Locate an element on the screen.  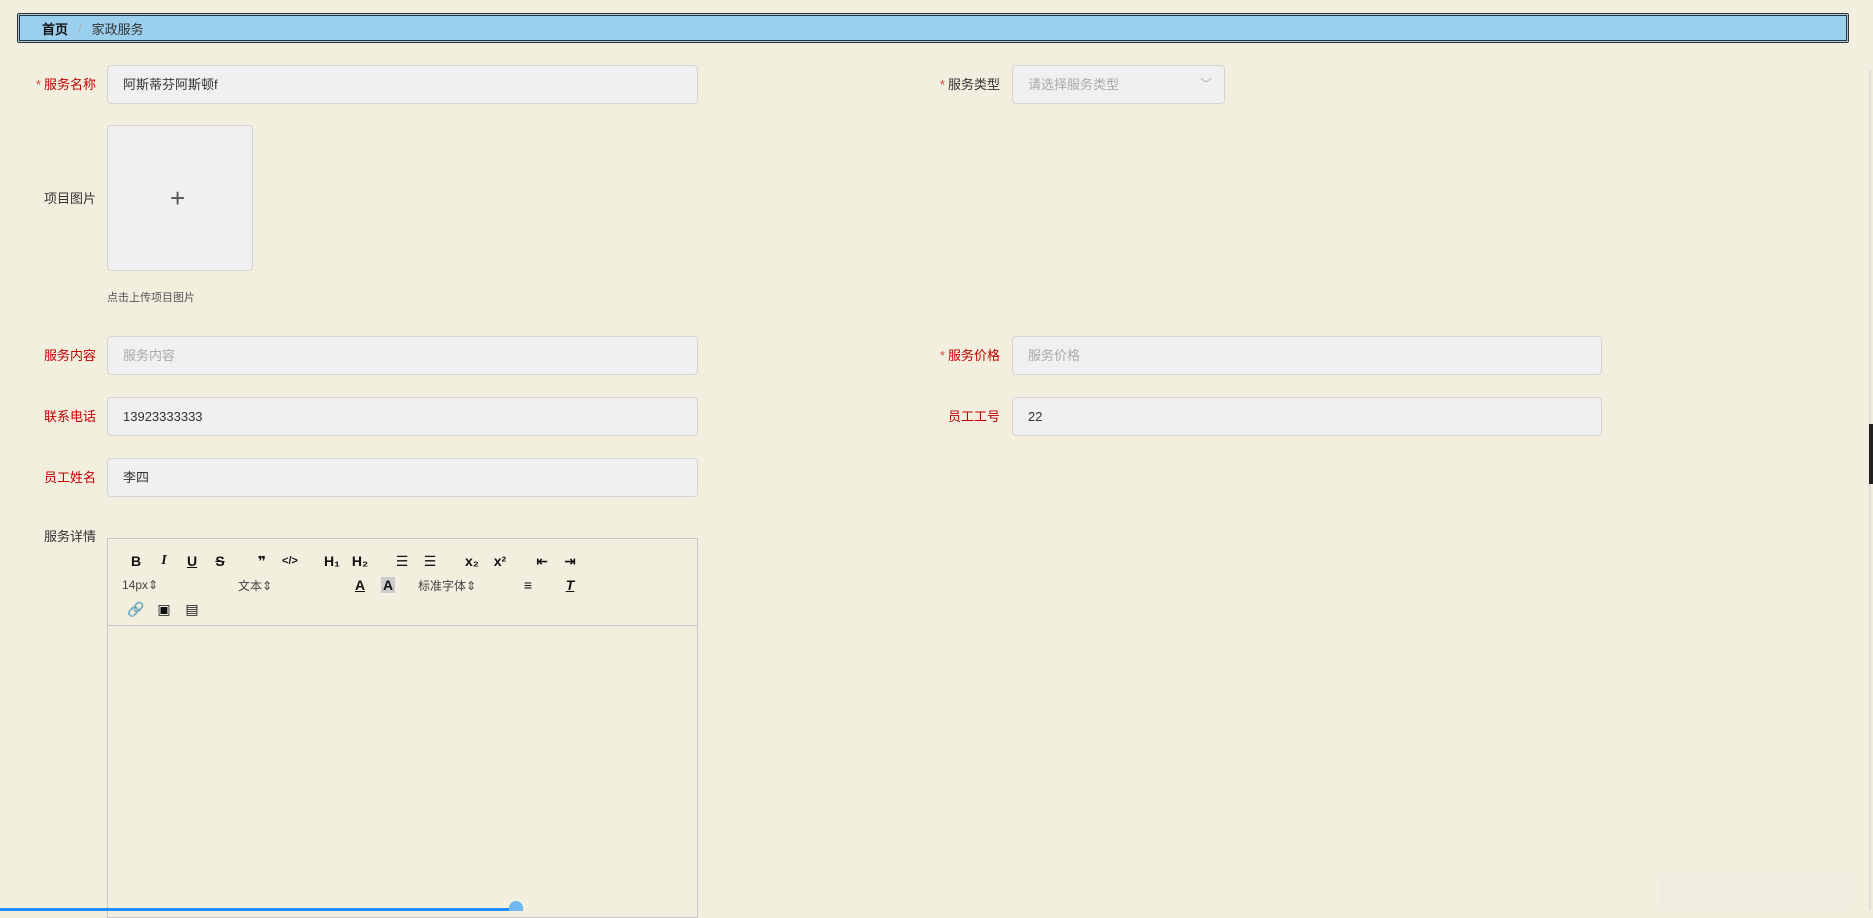
ordered-list-icon: ☰ is located at coordinates (402, 561).